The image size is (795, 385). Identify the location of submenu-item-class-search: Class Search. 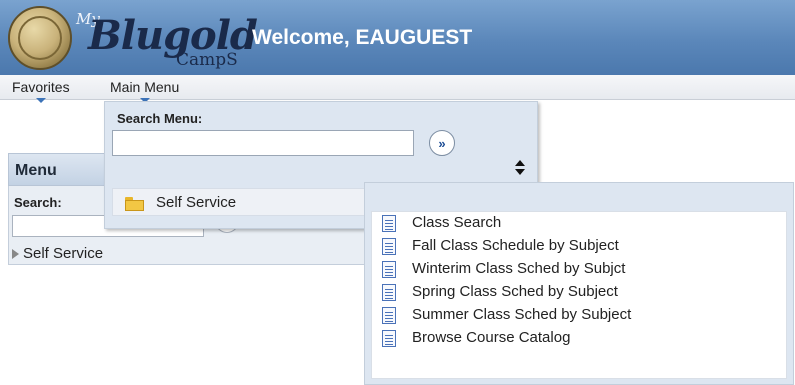
(579, 223).